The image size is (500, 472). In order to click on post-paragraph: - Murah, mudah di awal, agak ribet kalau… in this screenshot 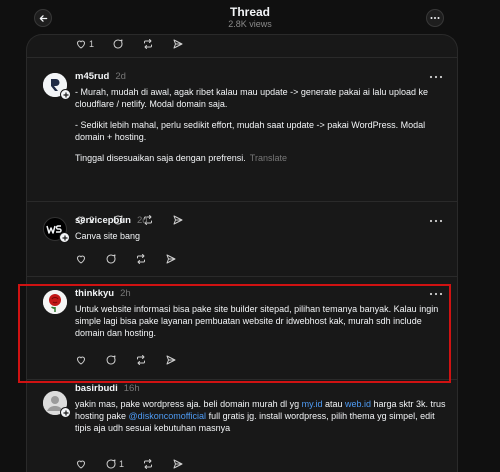, I will do `click(251, 98)`.